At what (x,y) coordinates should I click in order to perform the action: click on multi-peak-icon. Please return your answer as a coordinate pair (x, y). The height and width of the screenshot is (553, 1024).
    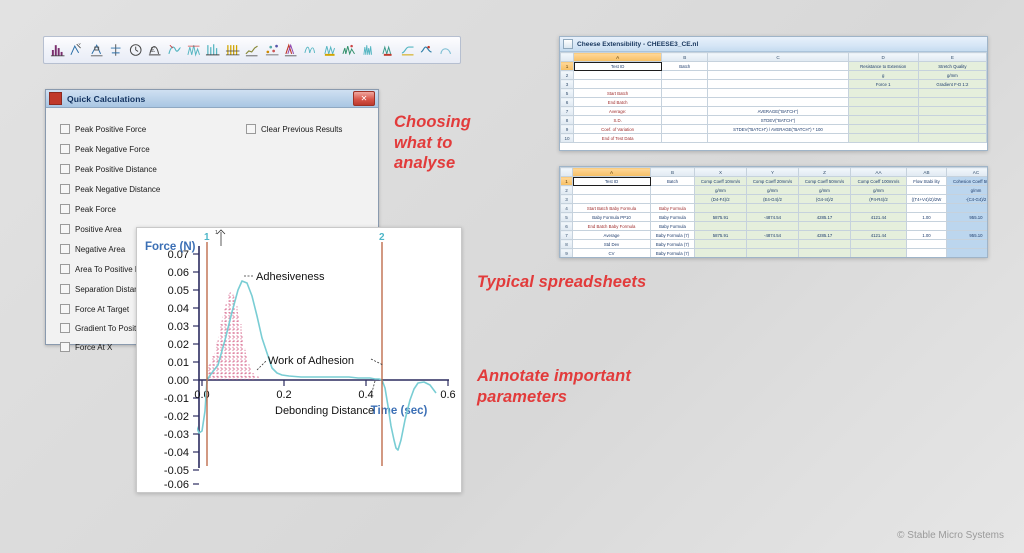
    Looking at the image, I should click on (193, 50).